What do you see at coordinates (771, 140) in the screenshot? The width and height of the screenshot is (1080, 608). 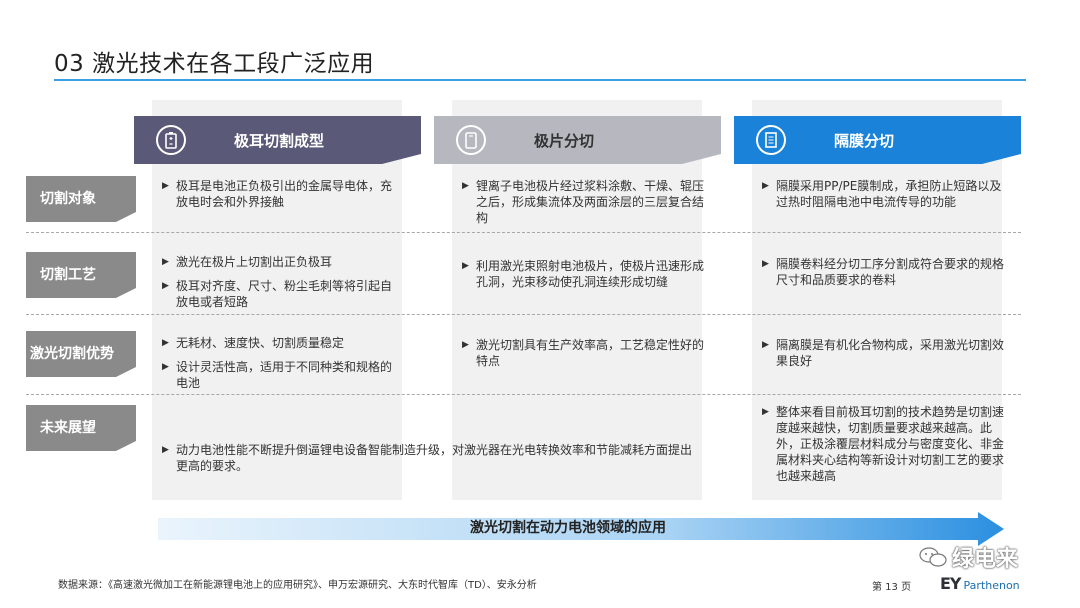 I see `document-icon` at bounding box center [771, 140].